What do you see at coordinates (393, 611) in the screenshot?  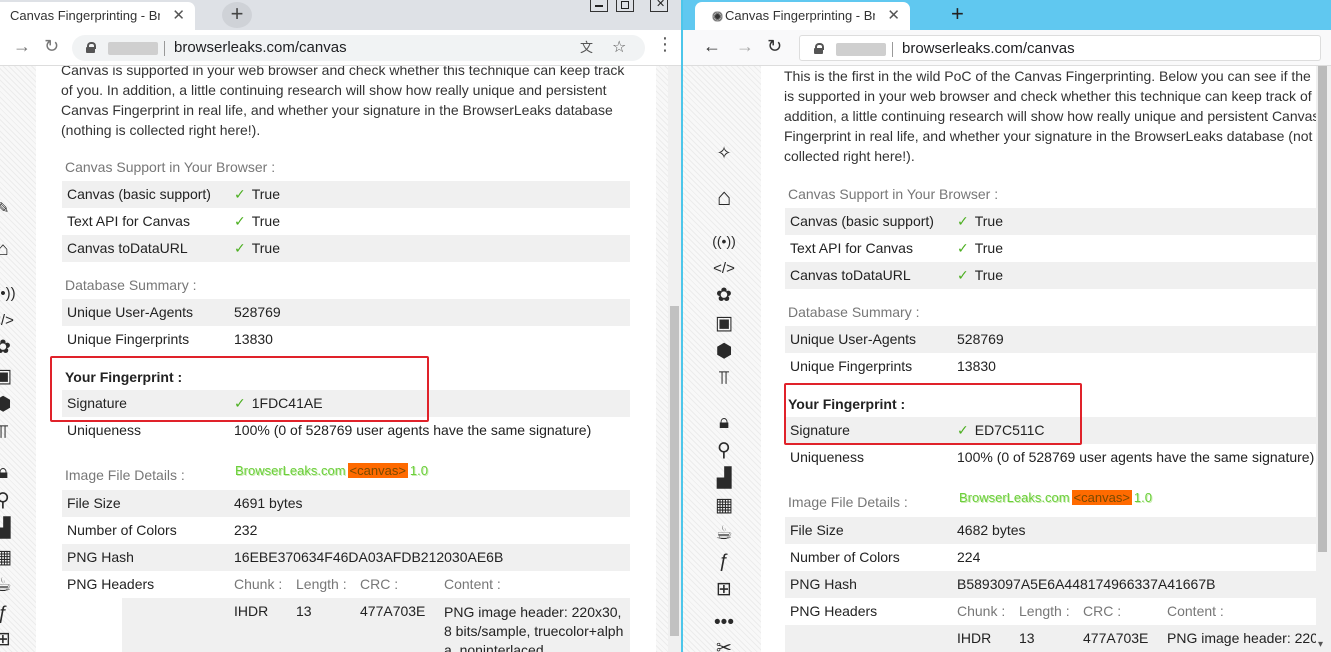 I see `crc-cell: 477A703E` at bounding box center [393, 611].